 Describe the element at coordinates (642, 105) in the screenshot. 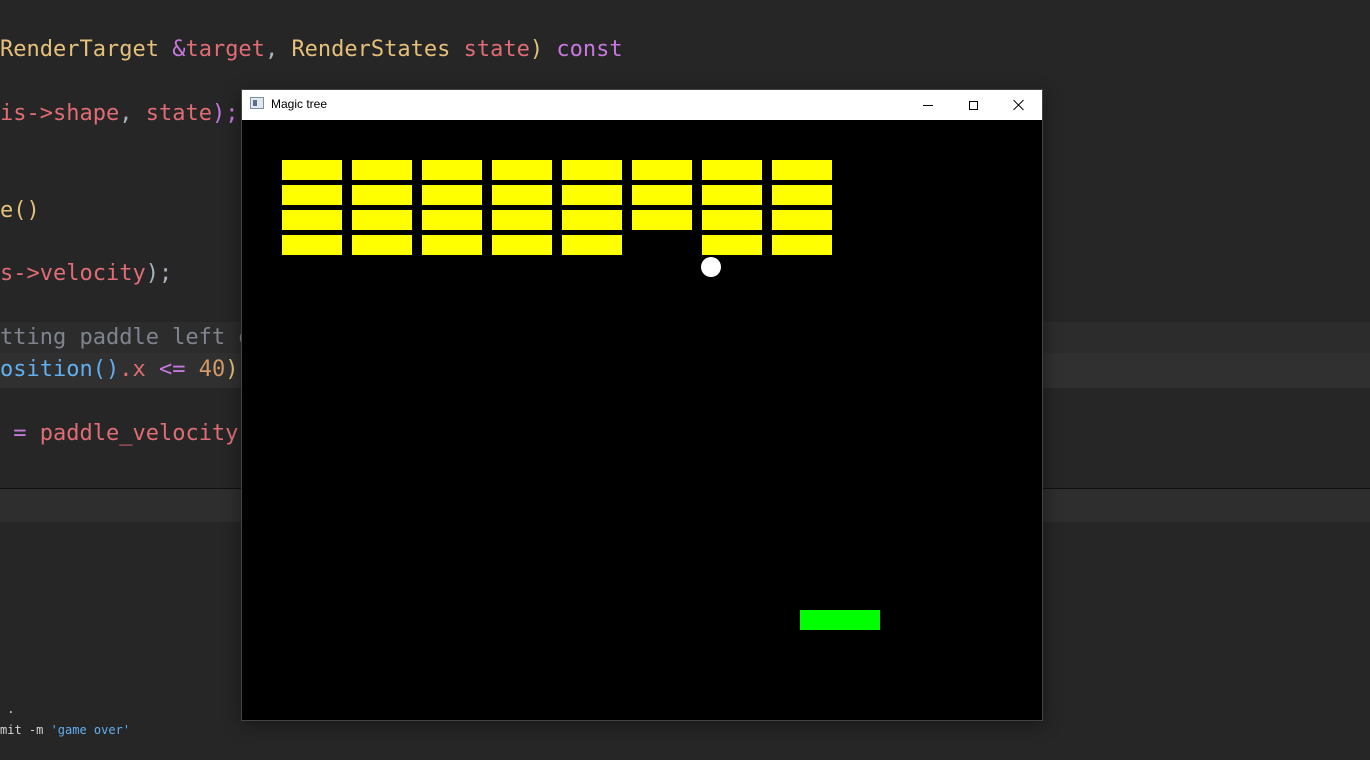

I see `window-title-bar: Magic tree` at that location.